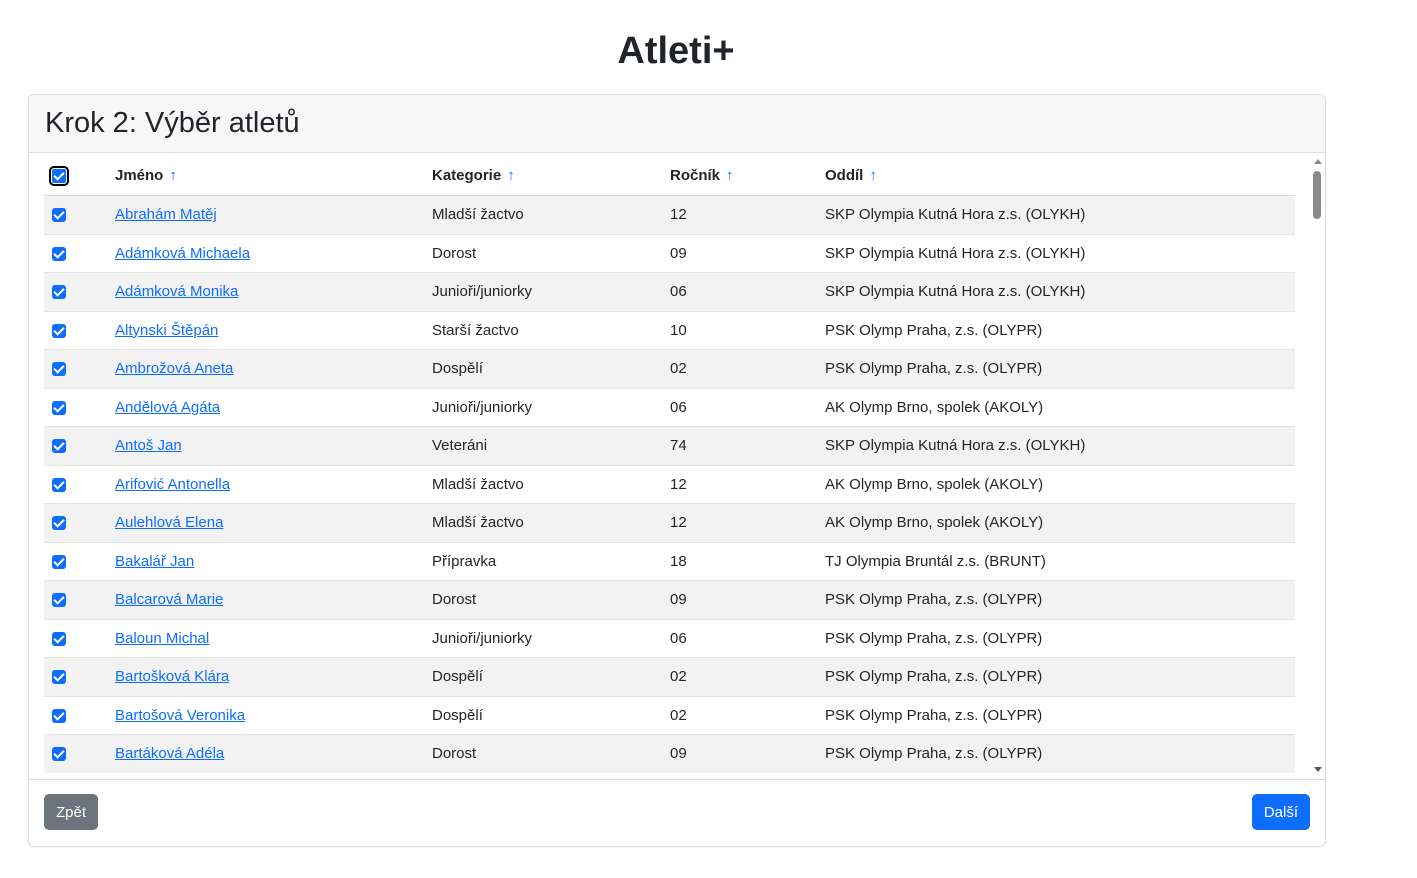  What do you see at coordinates (167, 407) in the screenshot?
I see `athlete-name-link: Andělová Agáta` at bounding box center [167, 407].